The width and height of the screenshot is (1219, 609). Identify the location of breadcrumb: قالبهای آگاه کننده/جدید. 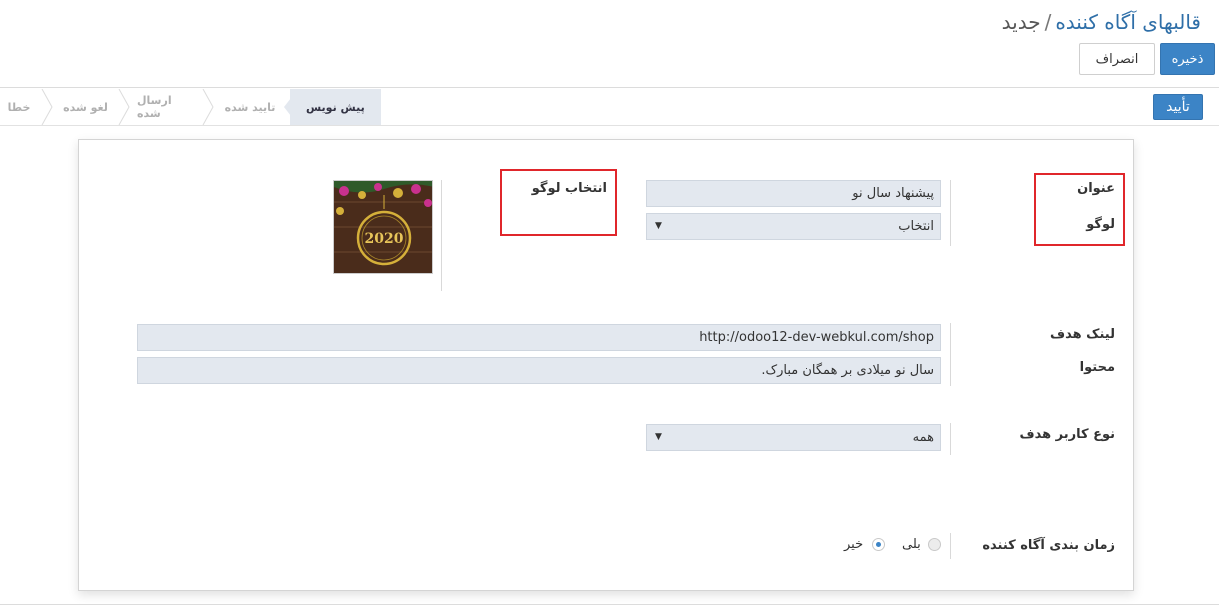
(1101, 22).